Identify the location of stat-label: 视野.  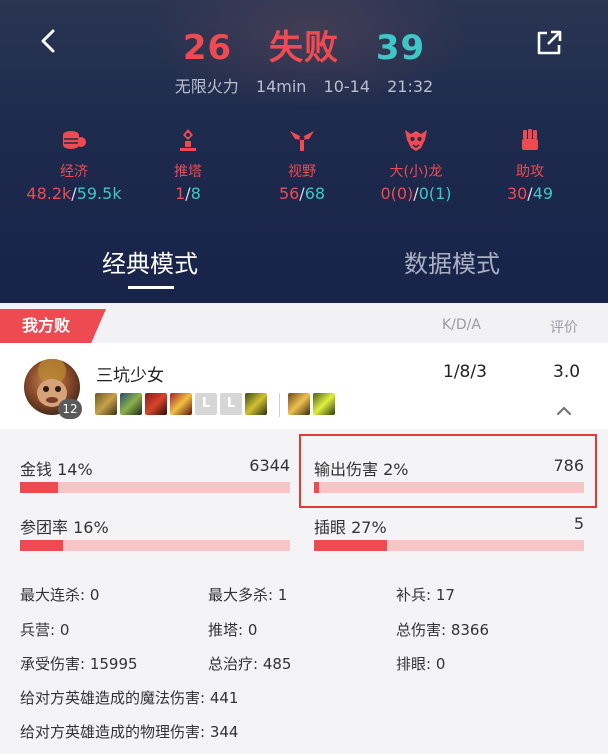
(302, 172).